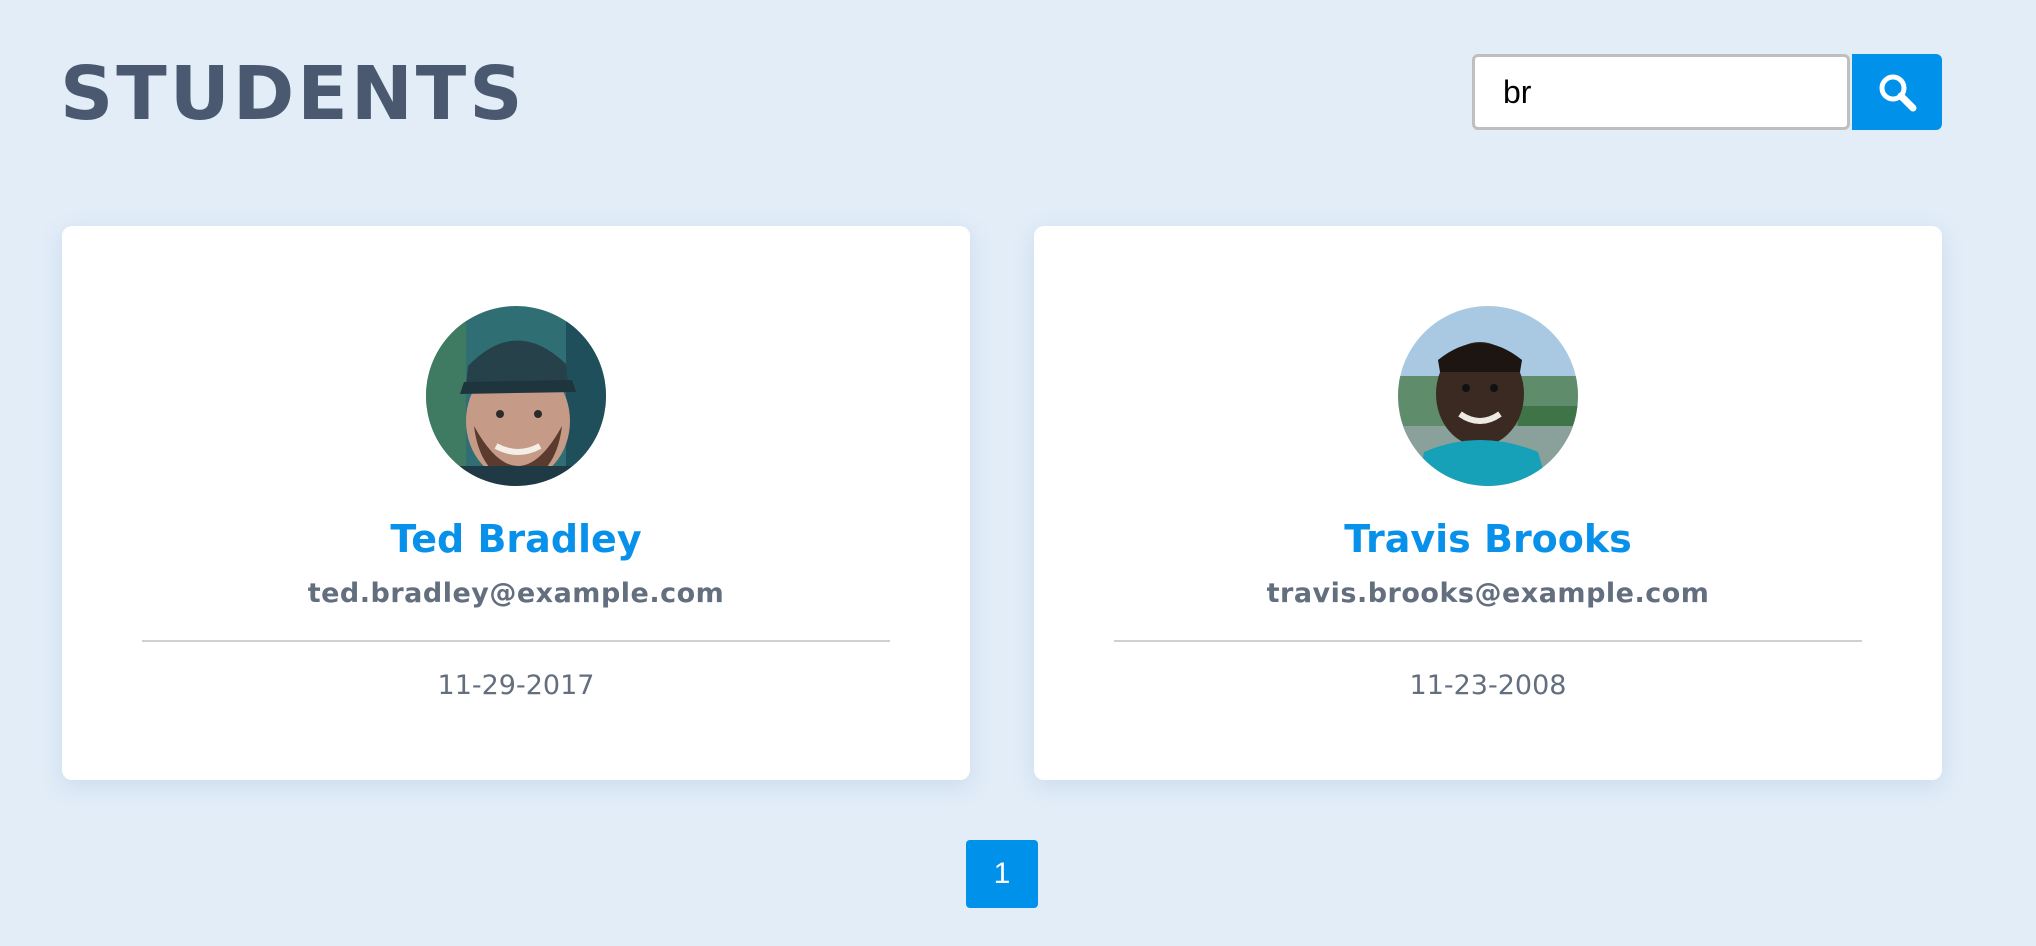 The image size is (2036, 946). What do you see at coordinates (1488, 539) in the screenshot?
I see `student-name: Travis Brooks` at bounding box center [1488, 539].